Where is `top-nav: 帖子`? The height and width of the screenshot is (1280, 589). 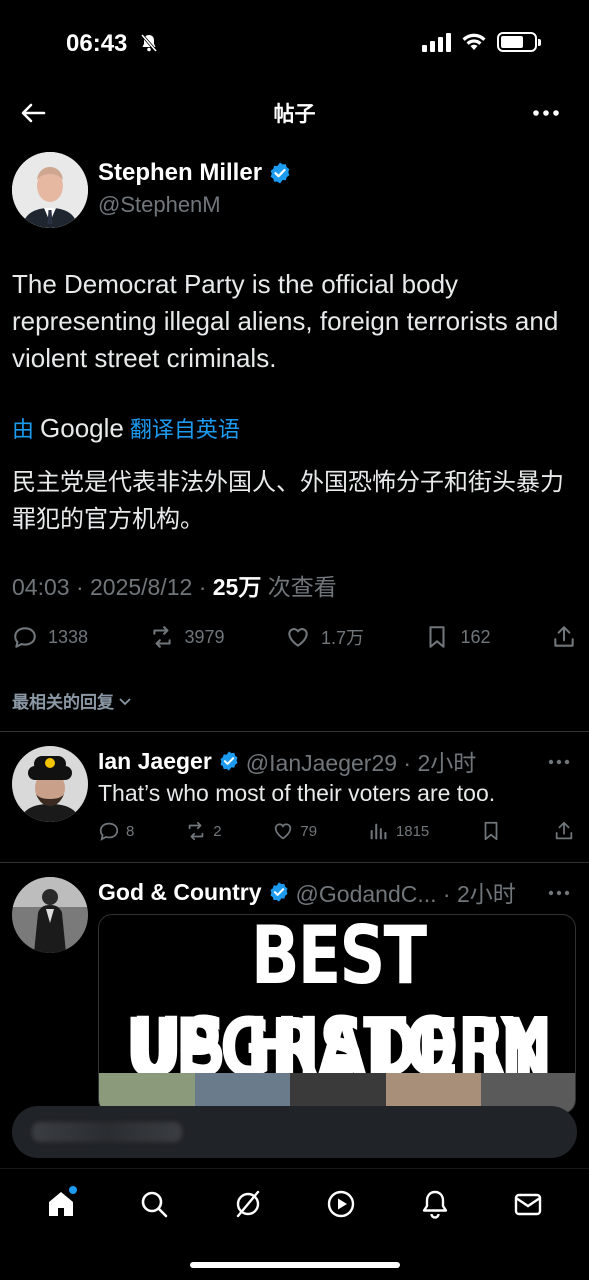 top-nav: 帖子 is located at coordinates (294, 113).